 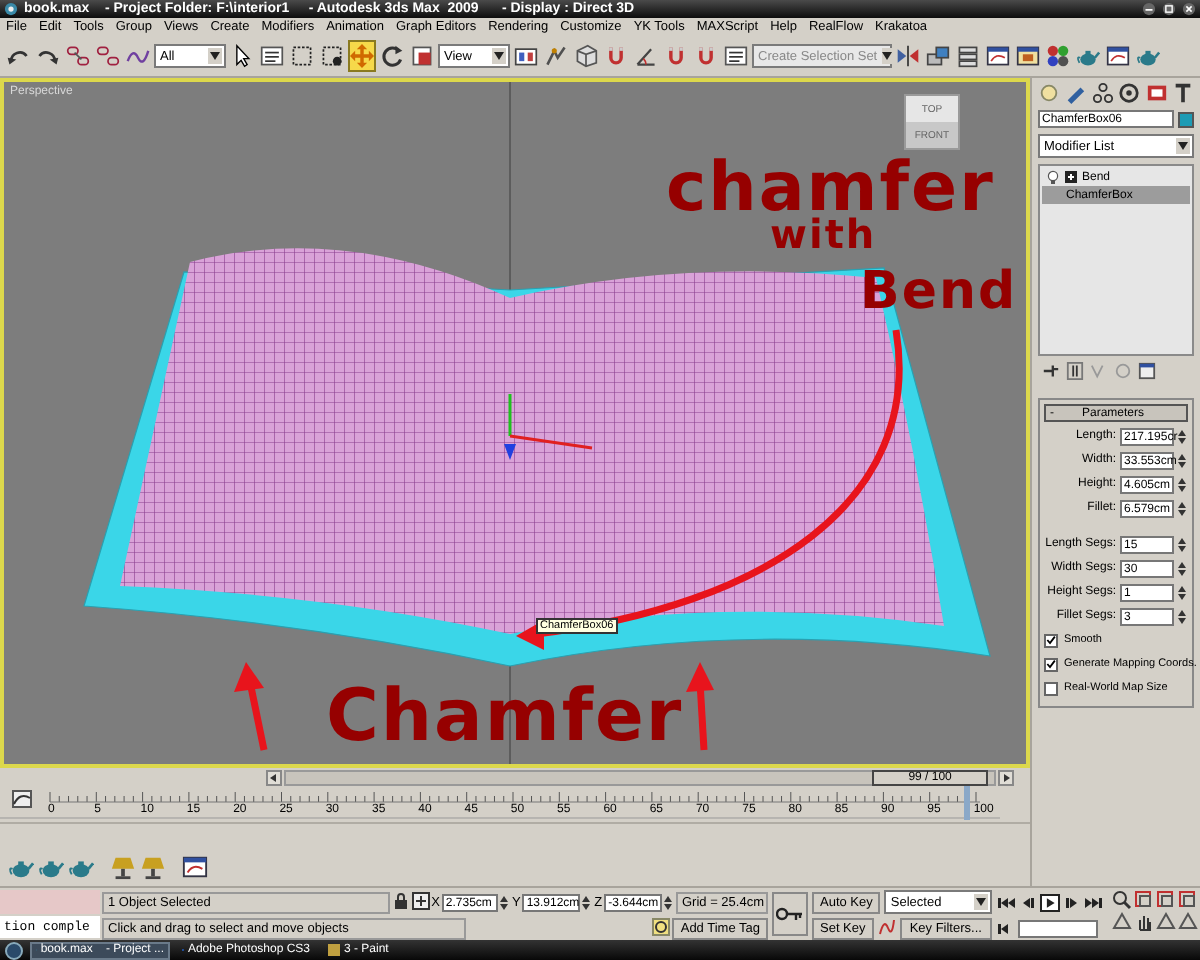 What do you see at coordinates (108, 56) in the screenshot?
I see `broken-chain-icon` at bounding box center [108, 56].